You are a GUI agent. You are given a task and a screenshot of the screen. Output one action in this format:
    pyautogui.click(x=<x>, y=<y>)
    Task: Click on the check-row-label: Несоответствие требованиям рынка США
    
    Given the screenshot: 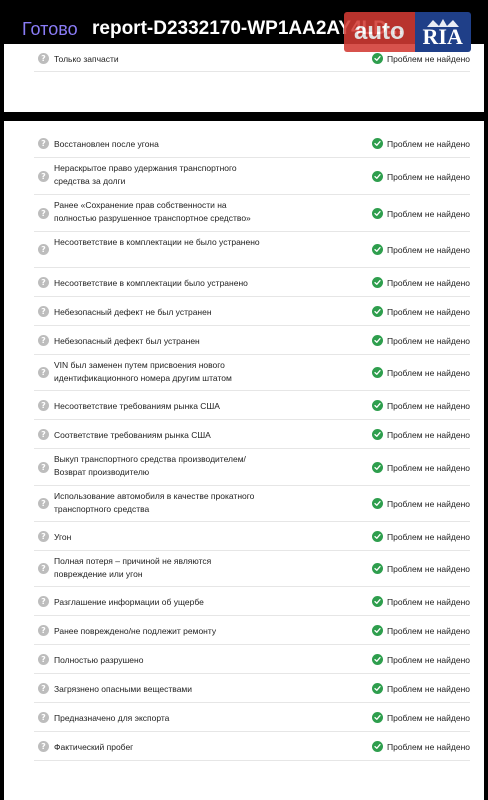 What is the action you would take?
    pyautogui.click(x=137, y=406)
    